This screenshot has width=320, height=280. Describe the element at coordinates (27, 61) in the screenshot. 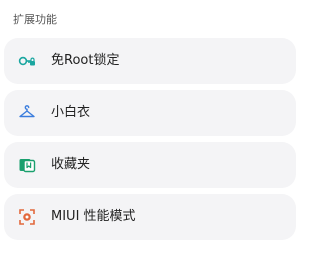

I see `key-lock-icon` at that location.